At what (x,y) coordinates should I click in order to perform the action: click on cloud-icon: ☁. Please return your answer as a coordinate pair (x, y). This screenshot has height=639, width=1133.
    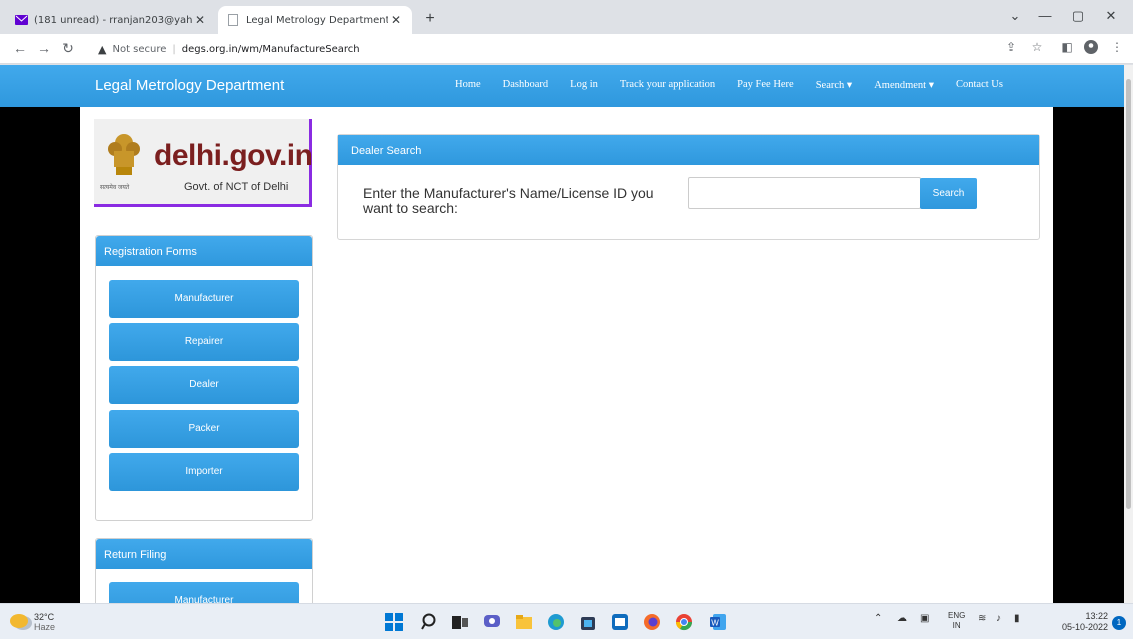
    Looking at the image, I should click on (902, 618).